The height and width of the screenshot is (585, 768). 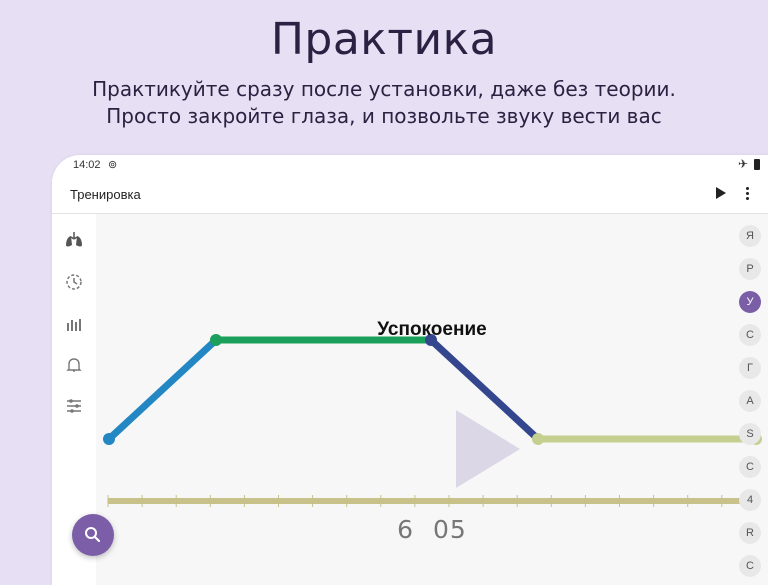 I want to click on exercise-title: Успокоение, so click(x=432, y=329).